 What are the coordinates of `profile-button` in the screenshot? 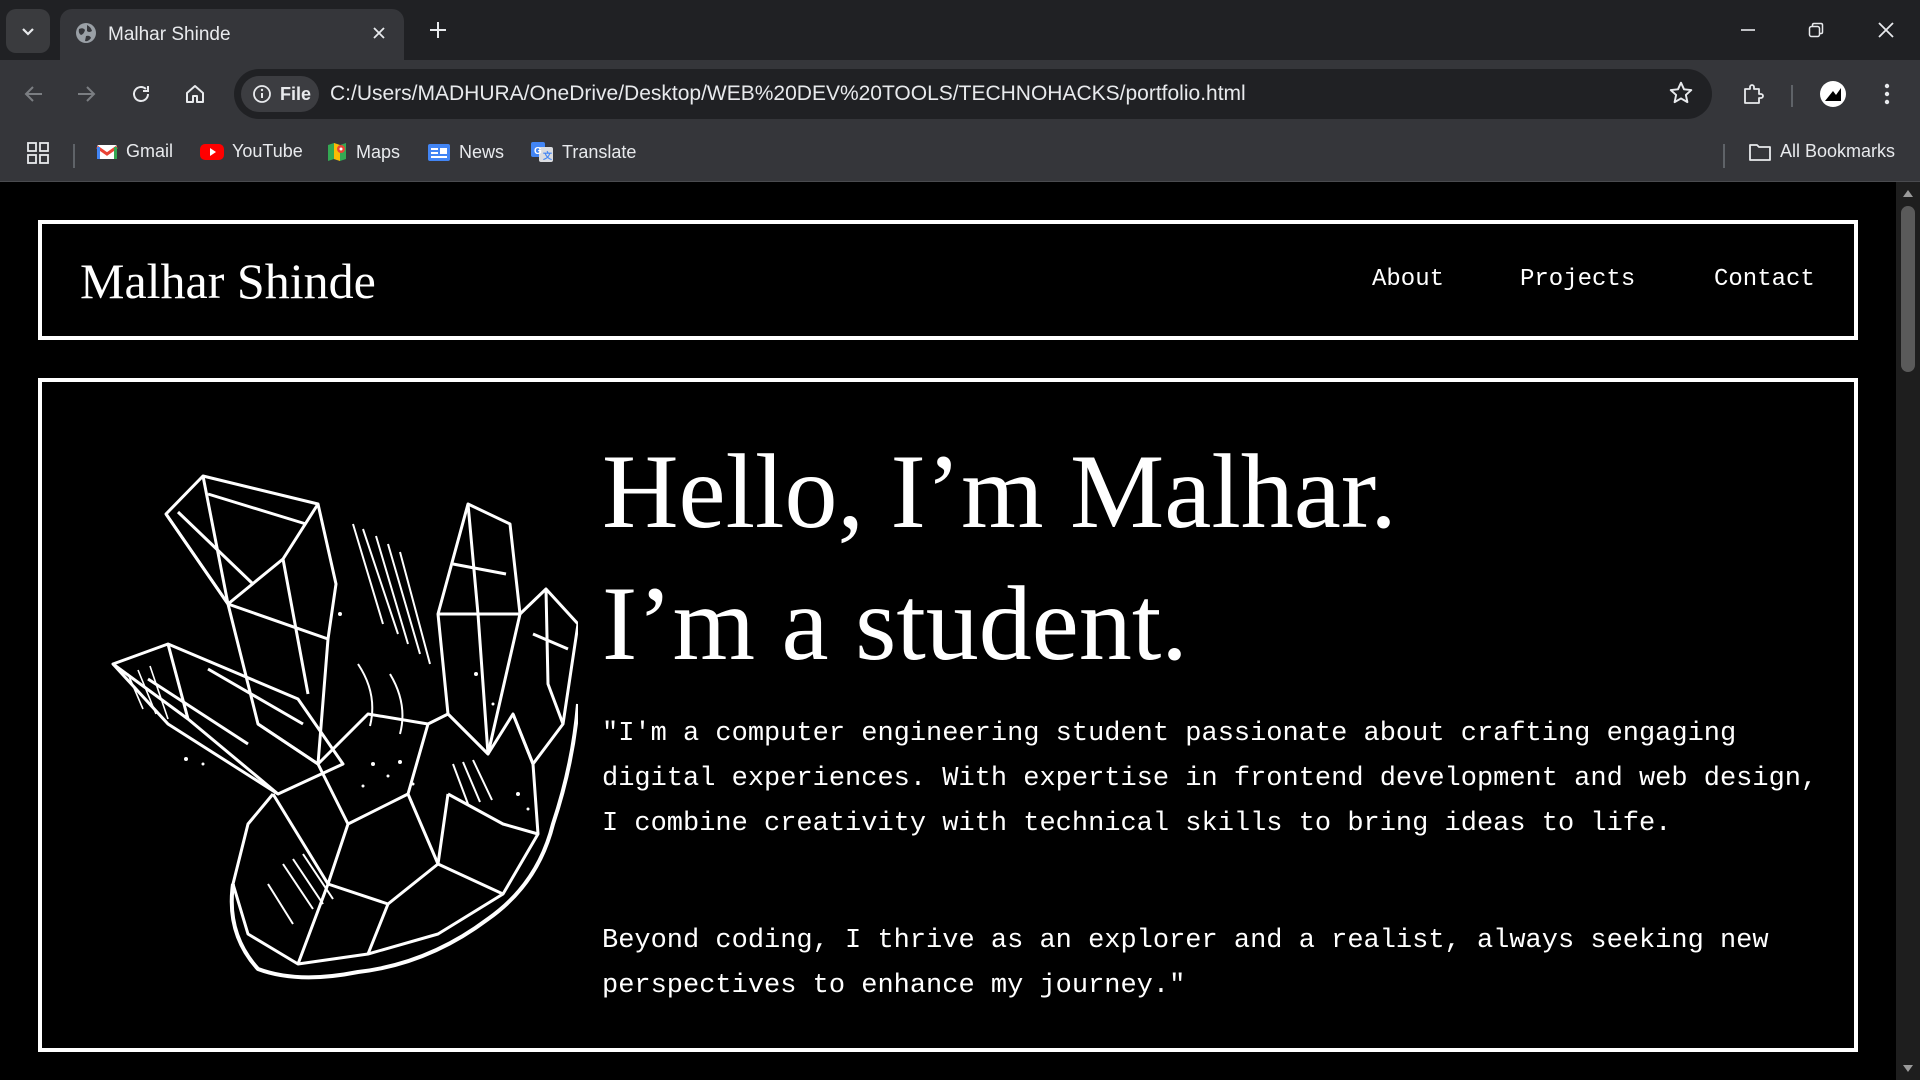 It's located at (1833, 94).